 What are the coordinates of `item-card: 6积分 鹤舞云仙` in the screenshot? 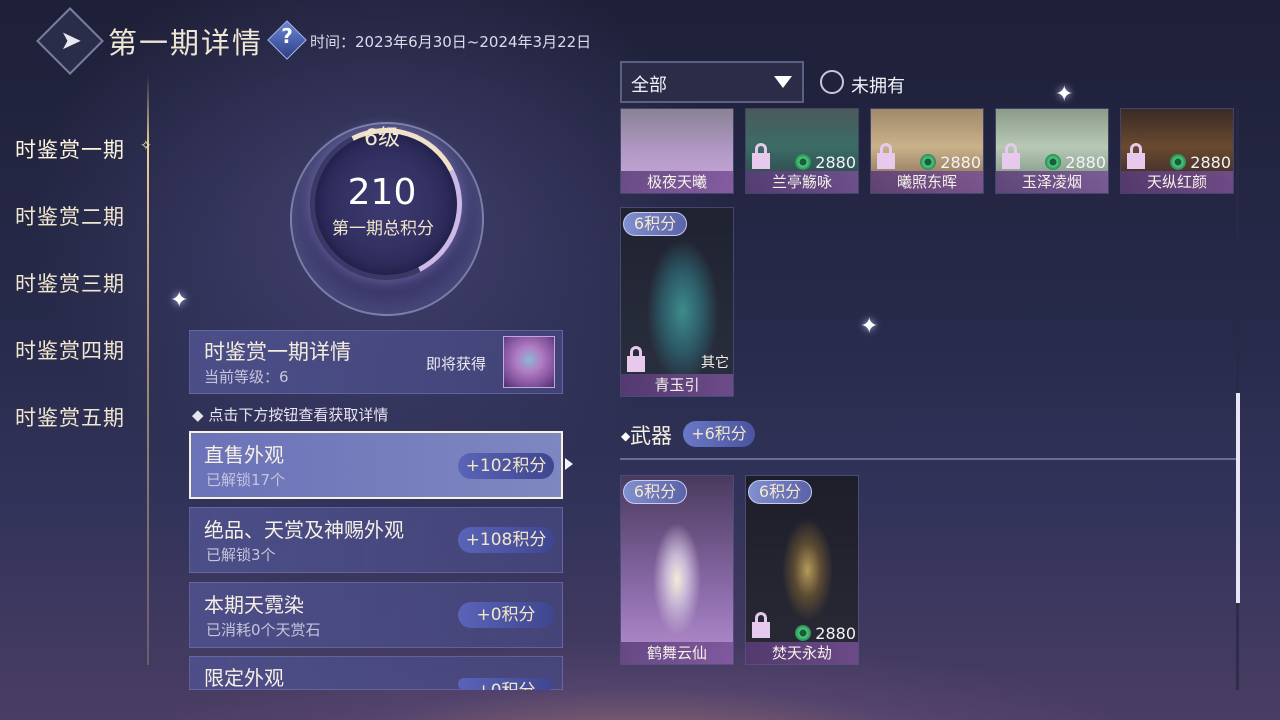 It's located at (677, 570).